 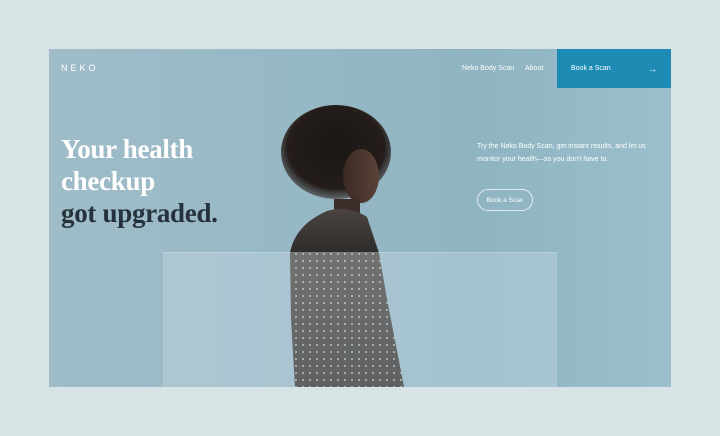 I want to click on hero-headline-line-3: got upgraded., so click(x=139, y=213).